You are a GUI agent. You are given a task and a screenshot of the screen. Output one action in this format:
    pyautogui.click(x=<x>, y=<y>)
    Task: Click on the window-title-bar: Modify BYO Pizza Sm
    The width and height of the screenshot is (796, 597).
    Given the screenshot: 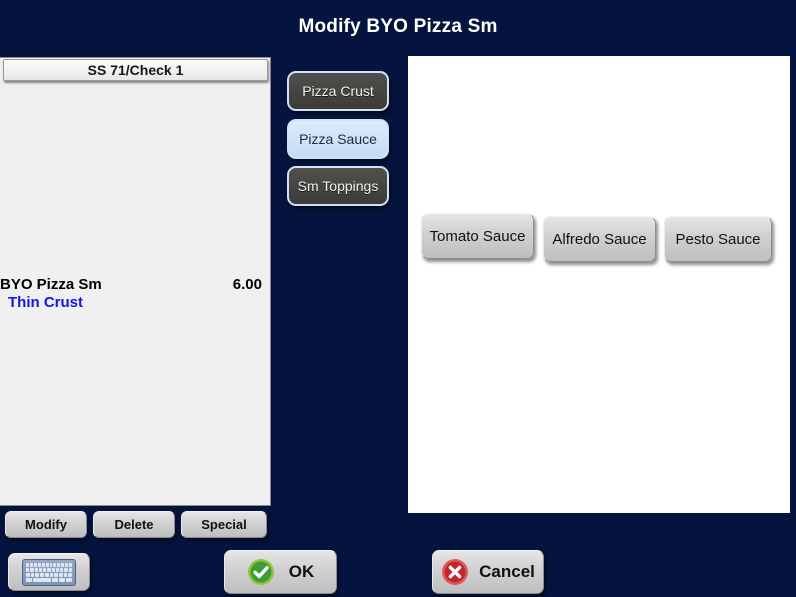 What is the action you would take?
    pyautogui.click(x=398, y=27)
    